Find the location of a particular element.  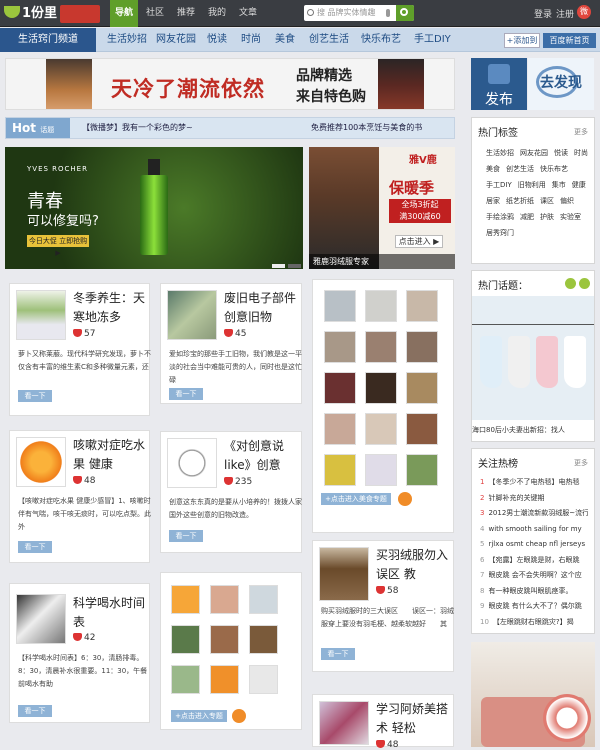

ranking-more-link: 更多 is located at coordinates (581, 463).